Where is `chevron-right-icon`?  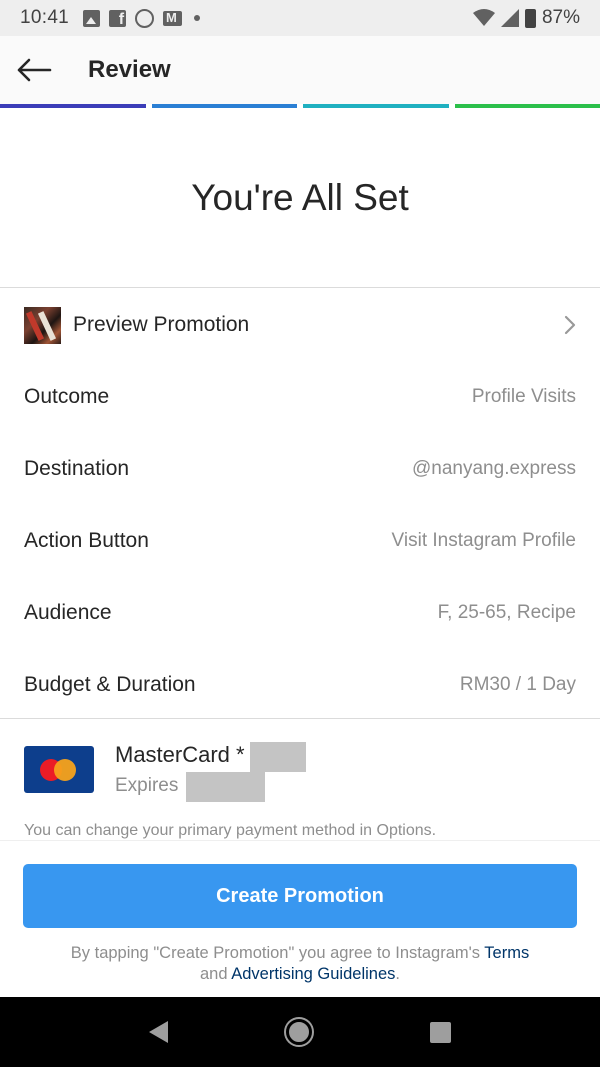
chevron-right-icon is located at coordinates (570, 325).